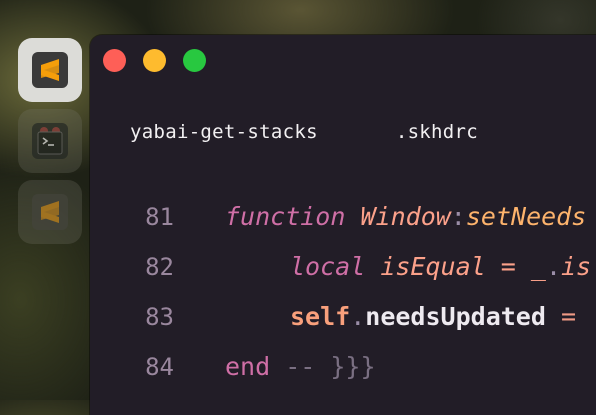 The height and width of the screenshot is (415, 596). What do you see at coordinates (159, 367) in the screenshot?
I see `line-number: 84` at bounding box center [159, 367].